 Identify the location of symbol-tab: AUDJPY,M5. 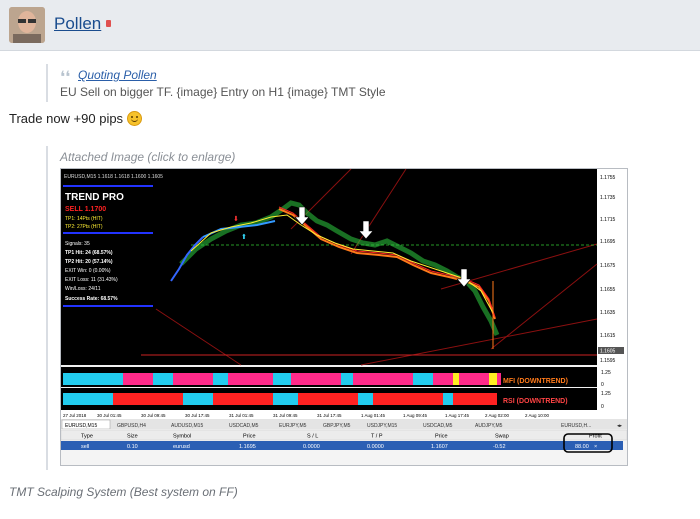
(489, 426).